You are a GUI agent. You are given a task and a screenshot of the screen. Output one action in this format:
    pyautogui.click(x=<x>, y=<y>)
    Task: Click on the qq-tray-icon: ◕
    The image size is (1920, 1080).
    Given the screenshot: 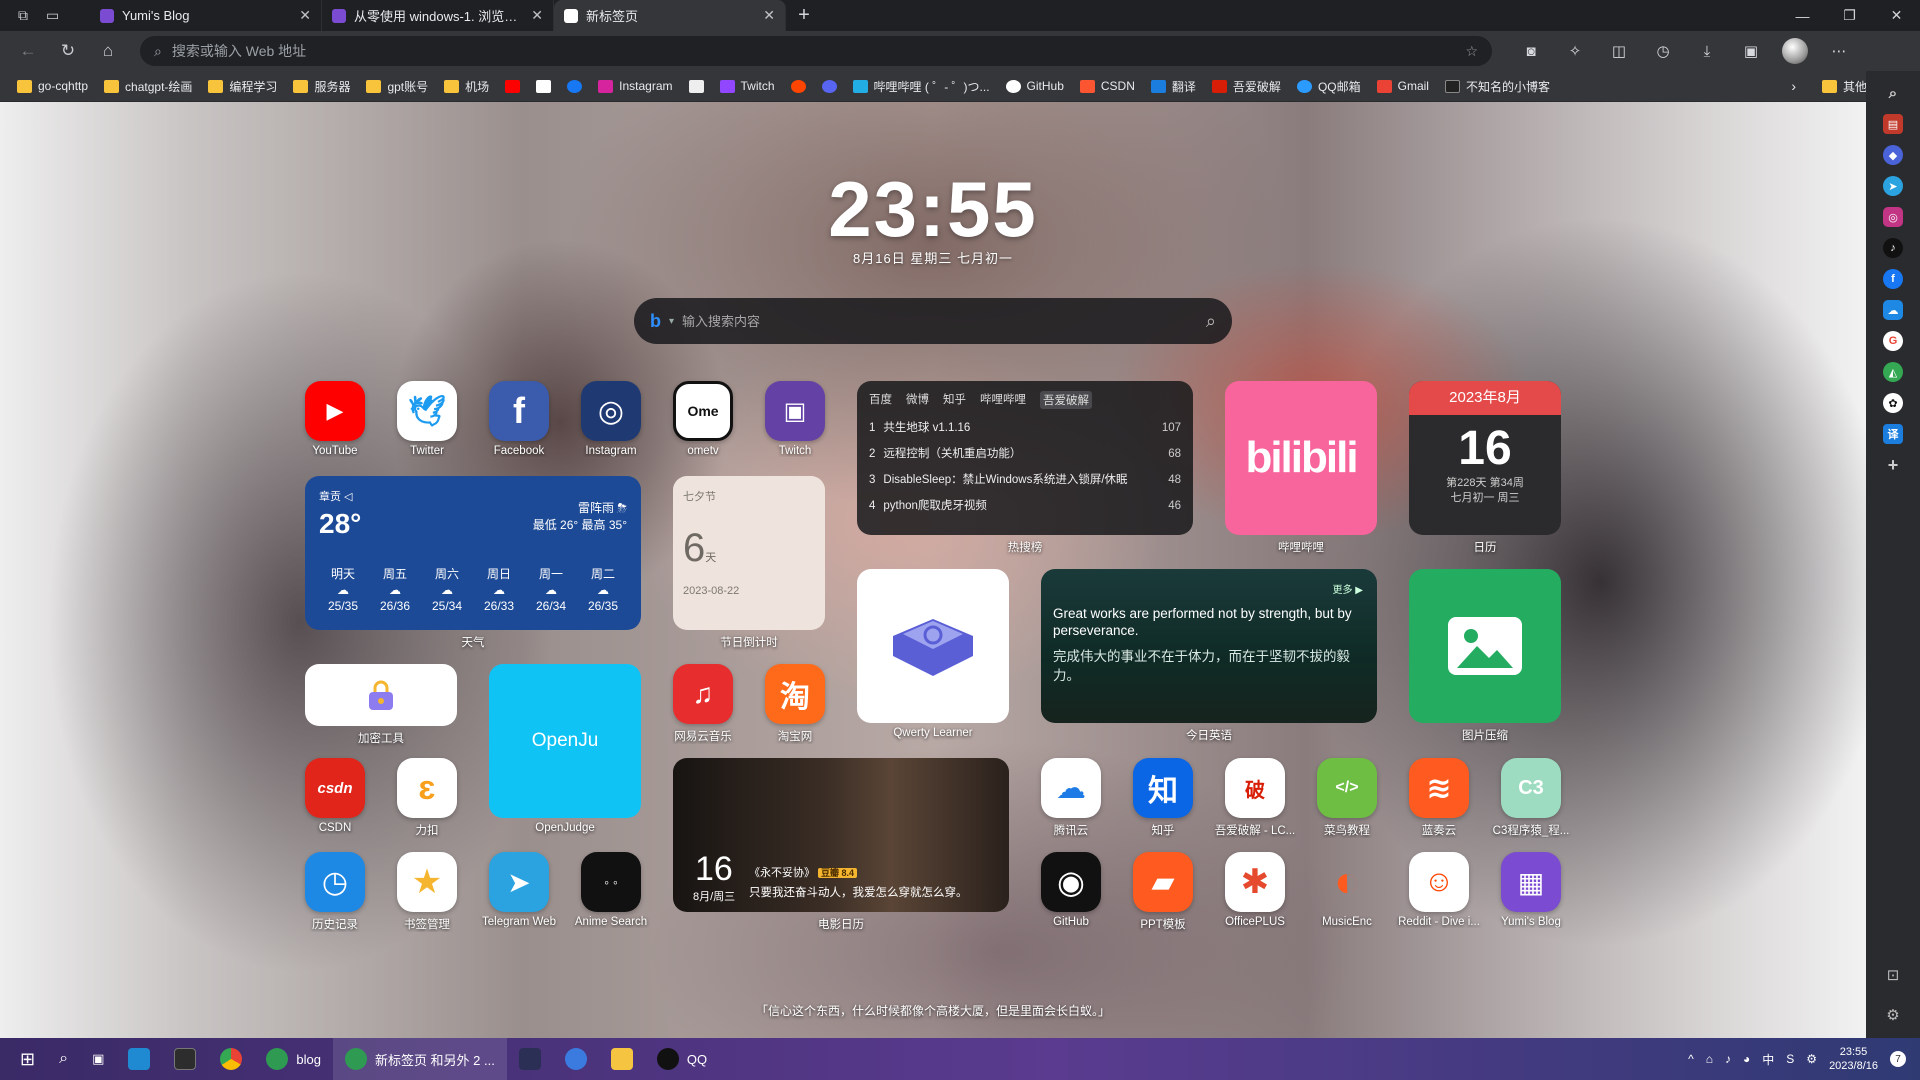 What is the action you would take?
    pyautogui.click(x=1746, y=1059)
    